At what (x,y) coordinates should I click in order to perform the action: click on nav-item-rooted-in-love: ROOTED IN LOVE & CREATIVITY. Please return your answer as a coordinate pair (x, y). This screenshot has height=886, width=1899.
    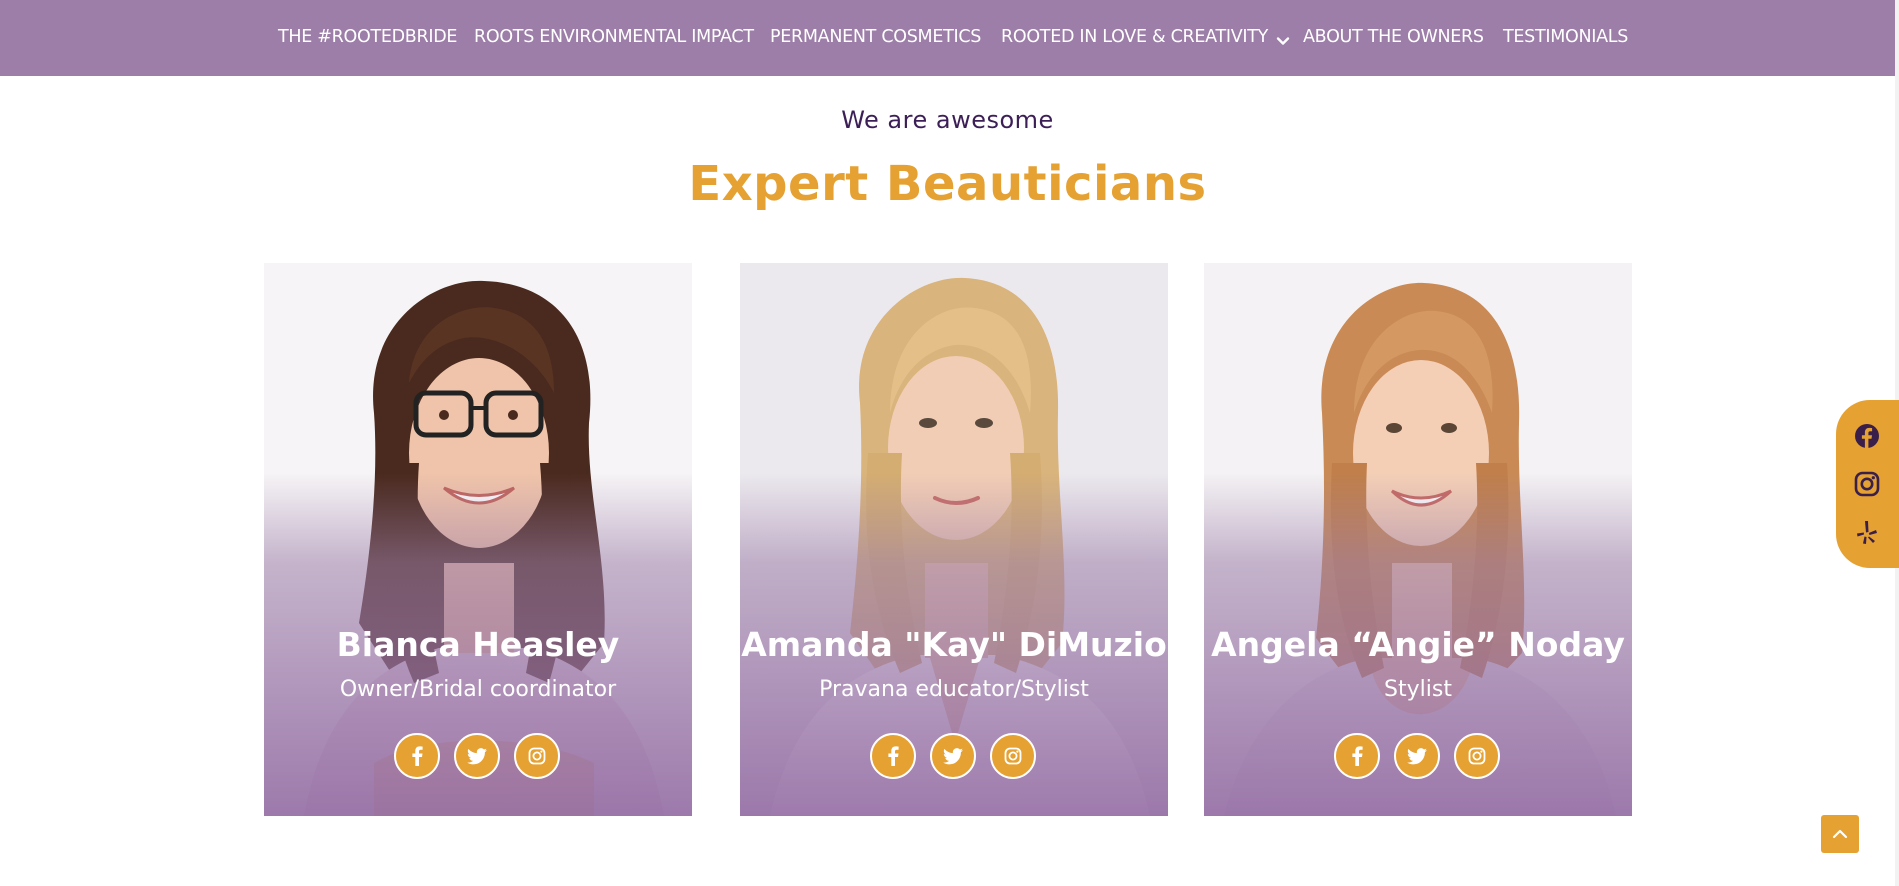
    Looking at the image, I should click on (1145, 37).